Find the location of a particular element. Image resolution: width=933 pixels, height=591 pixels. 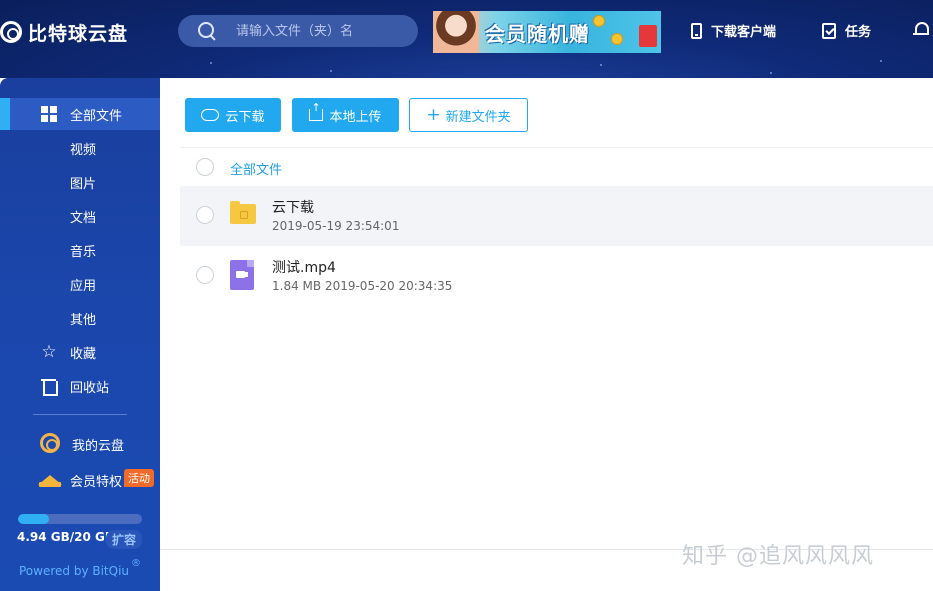

bell-icon is located at coordinates (921, 29).